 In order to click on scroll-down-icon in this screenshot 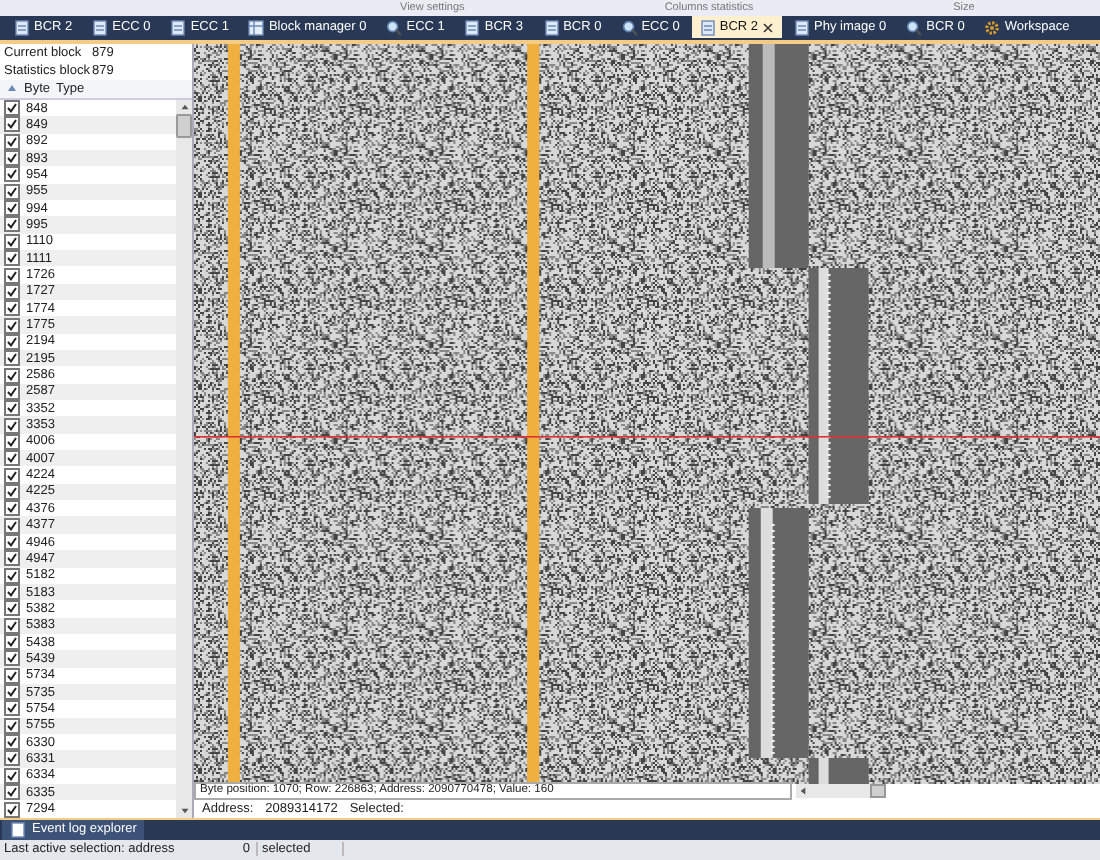, I will do `click(184, 810)`.